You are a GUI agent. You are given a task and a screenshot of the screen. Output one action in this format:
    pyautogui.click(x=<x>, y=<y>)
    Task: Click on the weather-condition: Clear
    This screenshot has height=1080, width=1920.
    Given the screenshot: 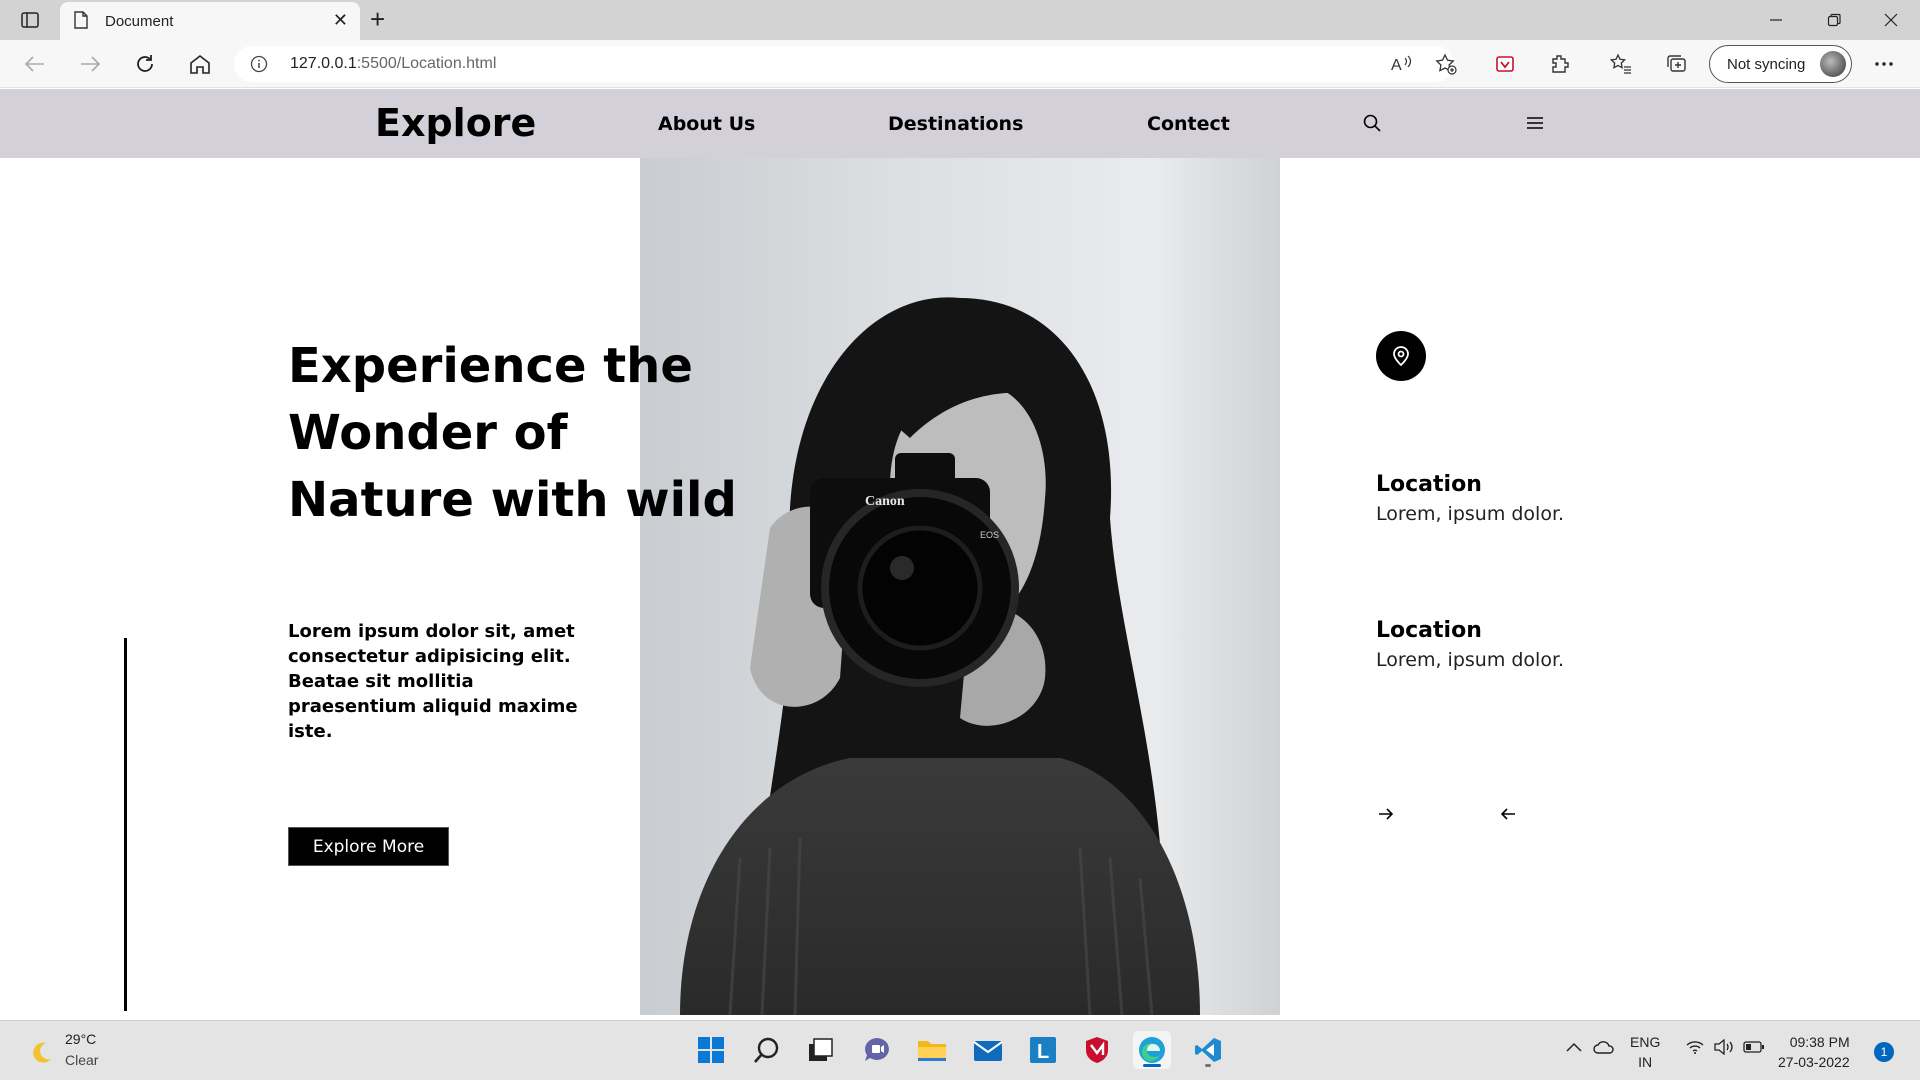 What is the action you would take?
    pyautogui.click(x=81, y=1060)
    